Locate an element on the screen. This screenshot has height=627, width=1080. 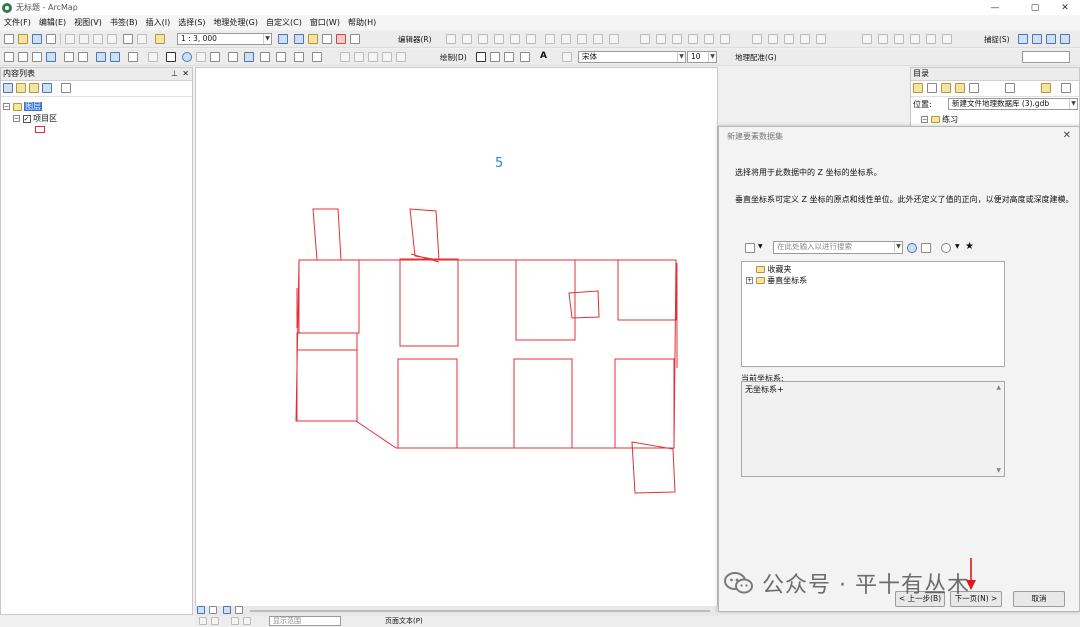
vertex-snapping-icon is located at coordinates (1051, 39).